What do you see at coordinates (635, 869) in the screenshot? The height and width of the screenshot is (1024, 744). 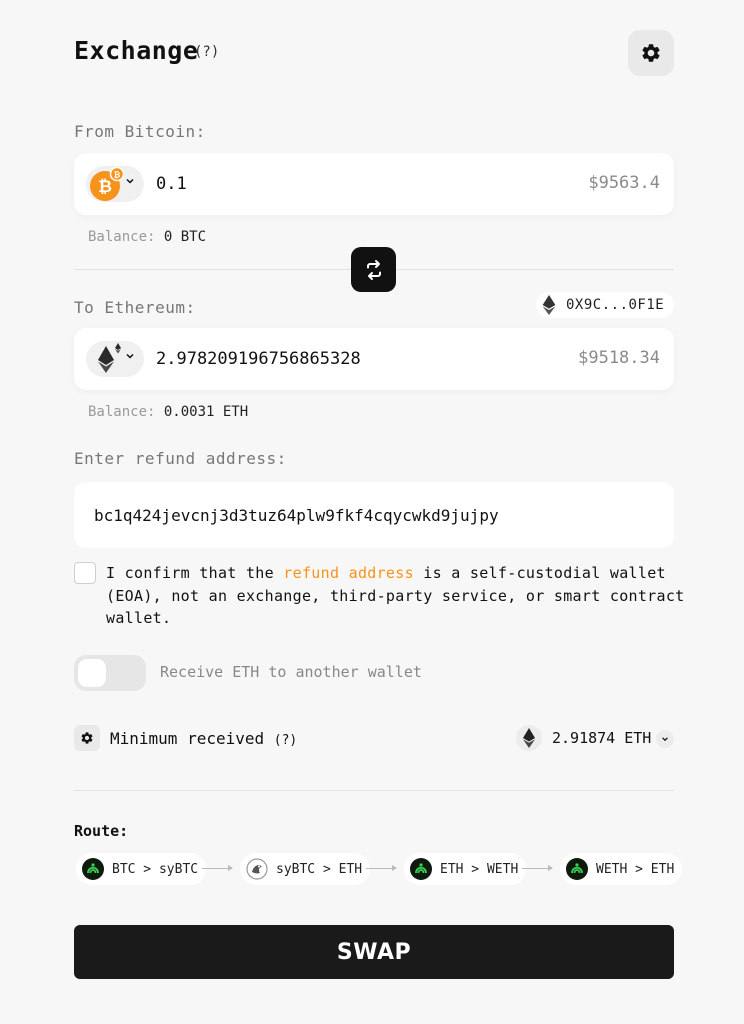 I see `route-step-label: WETH > ETH` at bounding box center [635, 869].